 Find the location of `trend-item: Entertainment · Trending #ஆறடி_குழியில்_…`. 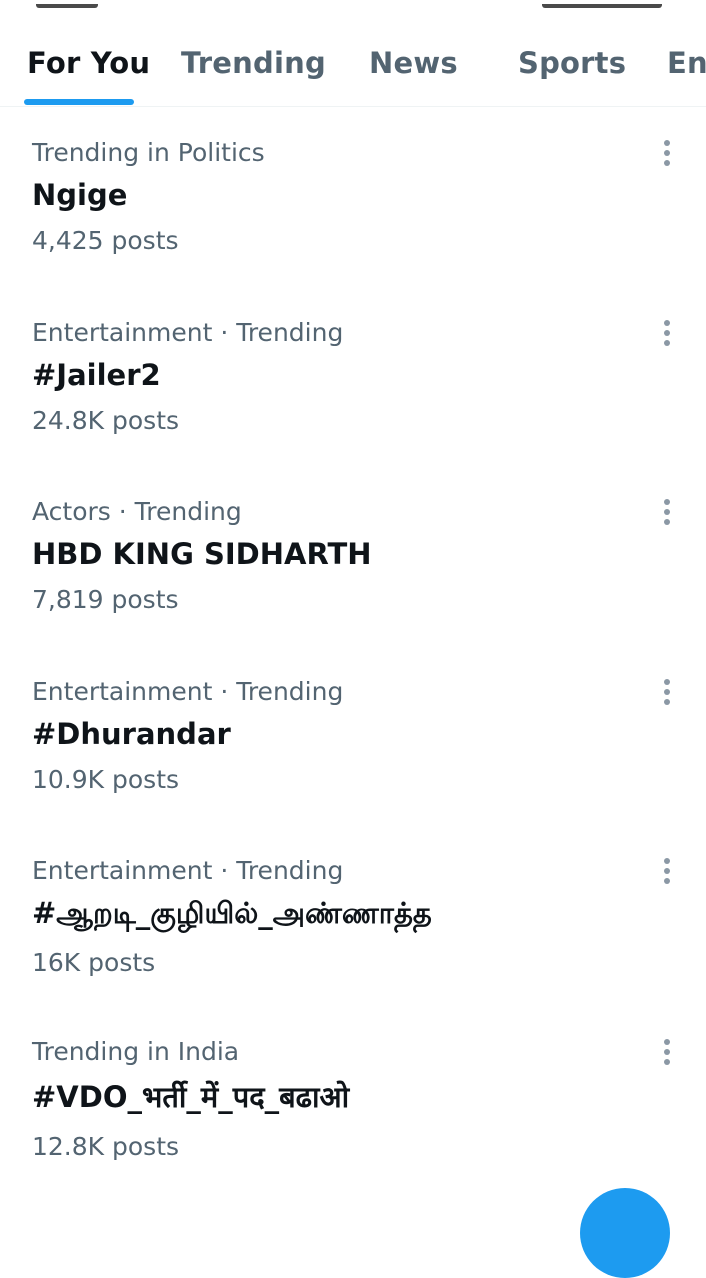

trend-item: Entertainment · Trending #ஆறடி_குழியில்_… is located at coordinates (353, 946).